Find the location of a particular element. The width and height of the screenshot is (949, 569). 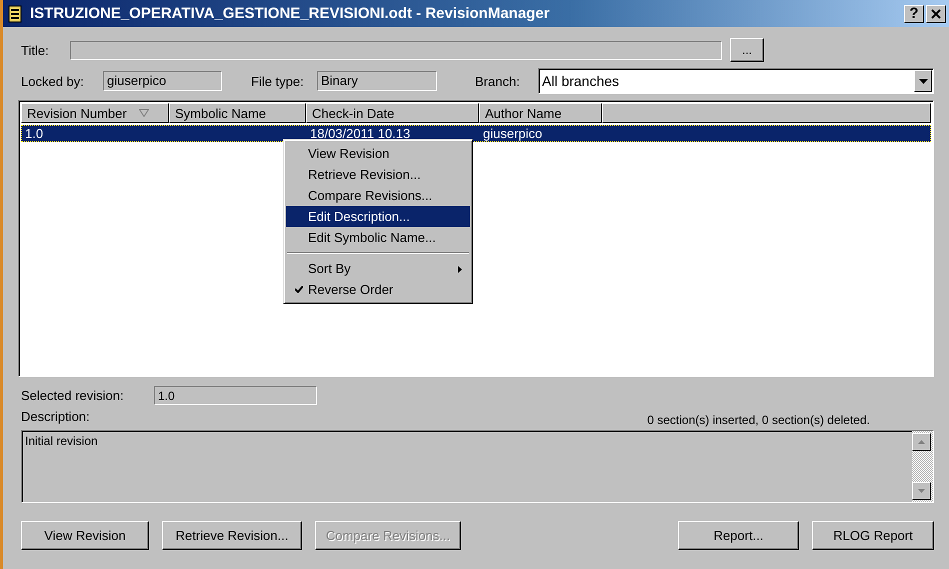

document-icon is located at coordinates (15, 13).